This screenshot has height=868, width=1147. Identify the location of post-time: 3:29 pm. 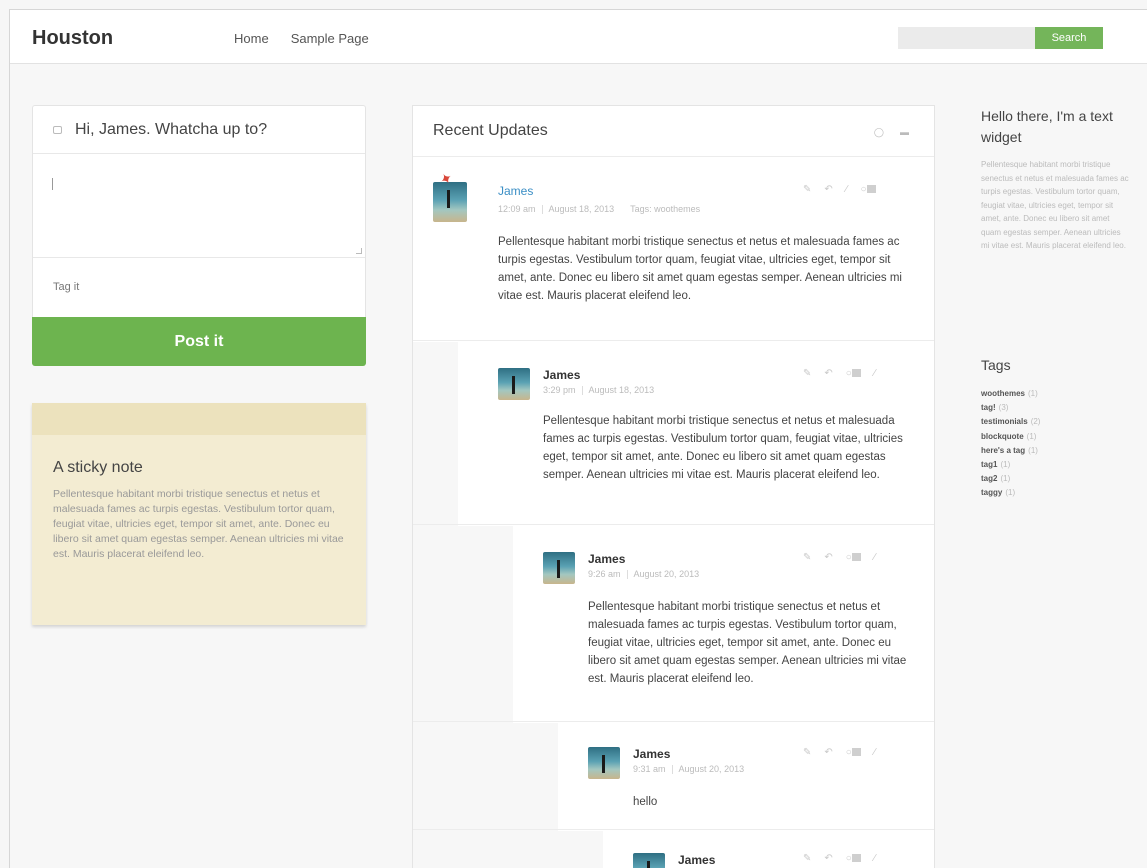
(559, 390).